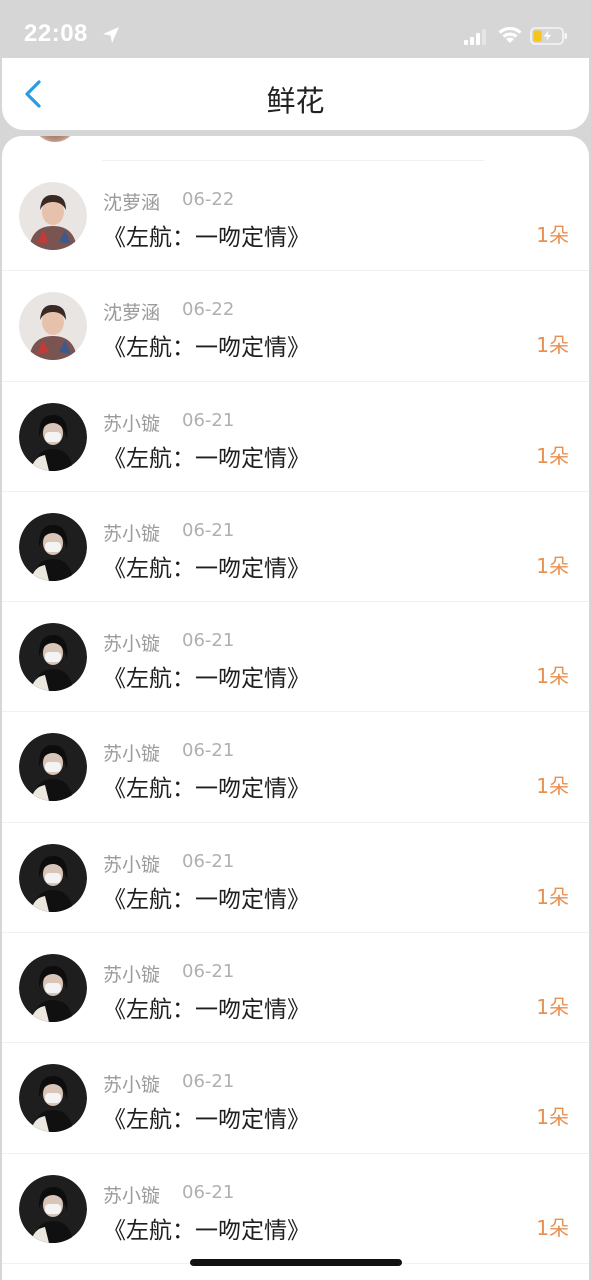  I want to click on home-indicator, so click(296, 1262).